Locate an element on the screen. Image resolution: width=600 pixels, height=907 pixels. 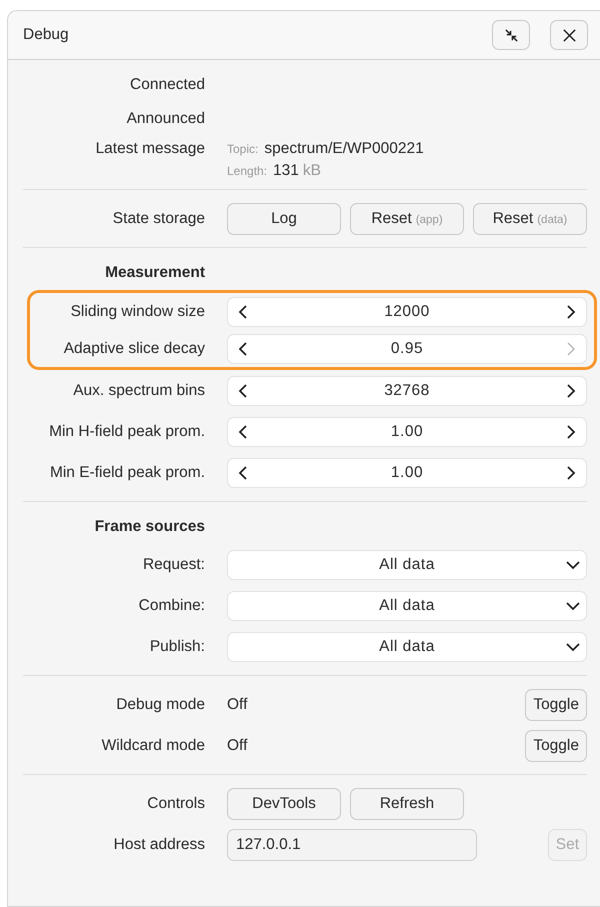
stepper-value: 0.95 is located at coordinates (407, 349).